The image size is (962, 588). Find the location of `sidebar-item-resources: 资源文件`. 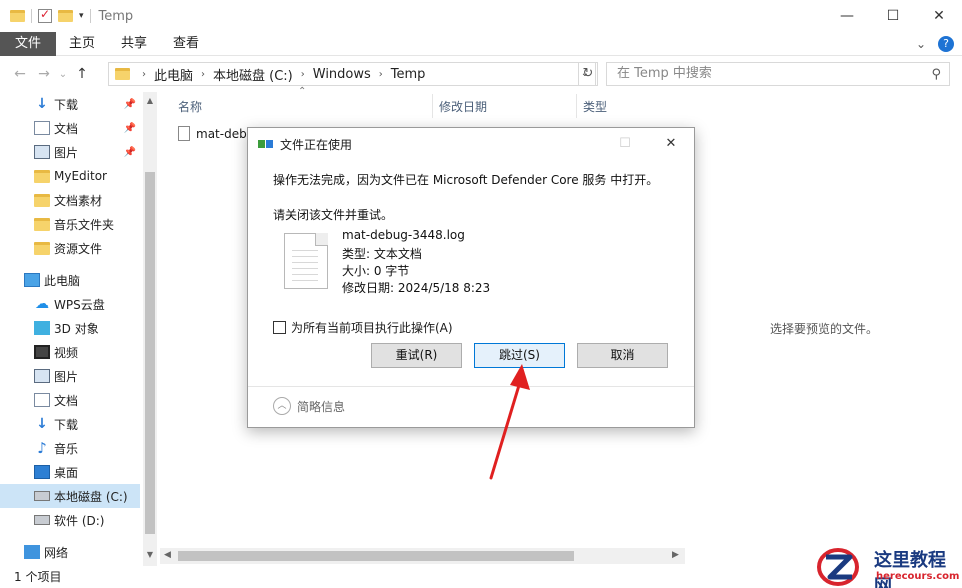

sidebar-item-resources: 资源文件 is located at coordinates (70, 248).